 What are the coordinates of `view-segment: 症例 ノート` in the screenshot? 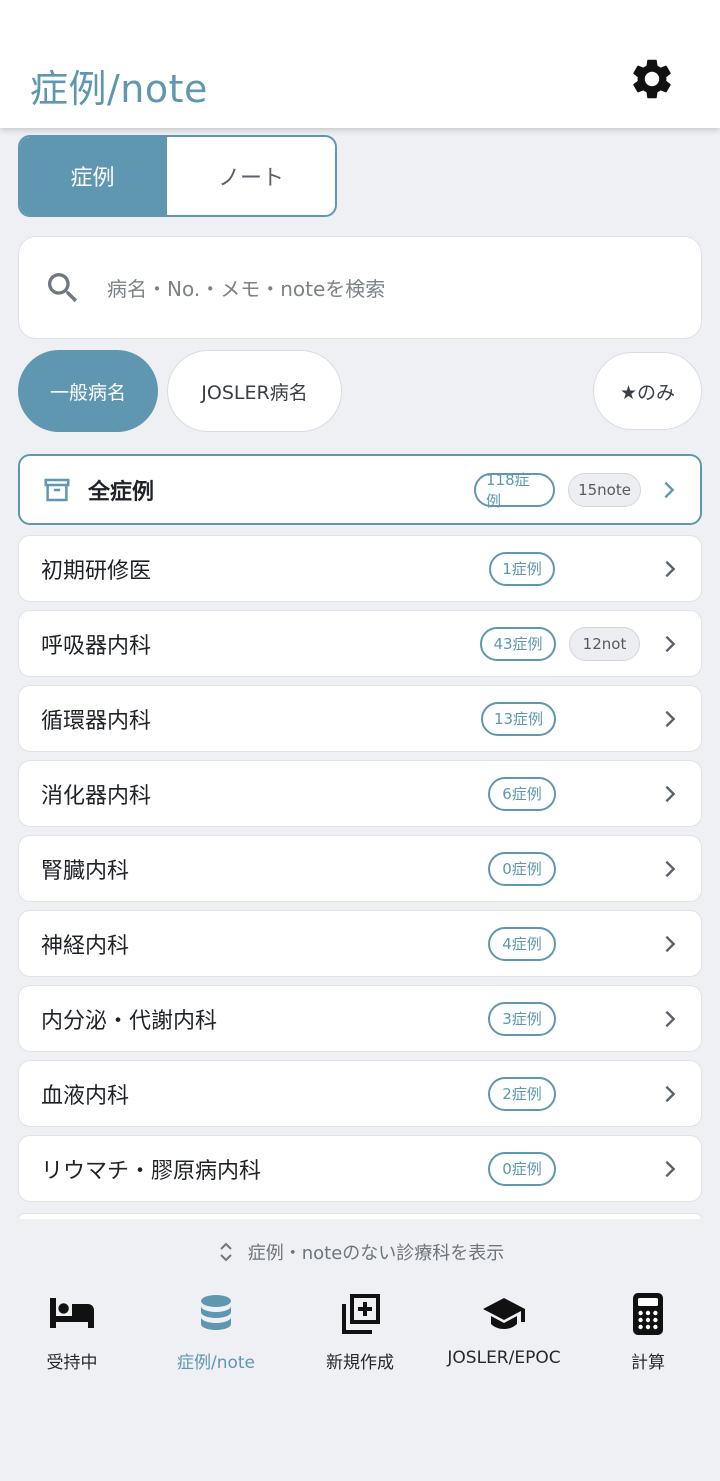 It's located at (177, 176).